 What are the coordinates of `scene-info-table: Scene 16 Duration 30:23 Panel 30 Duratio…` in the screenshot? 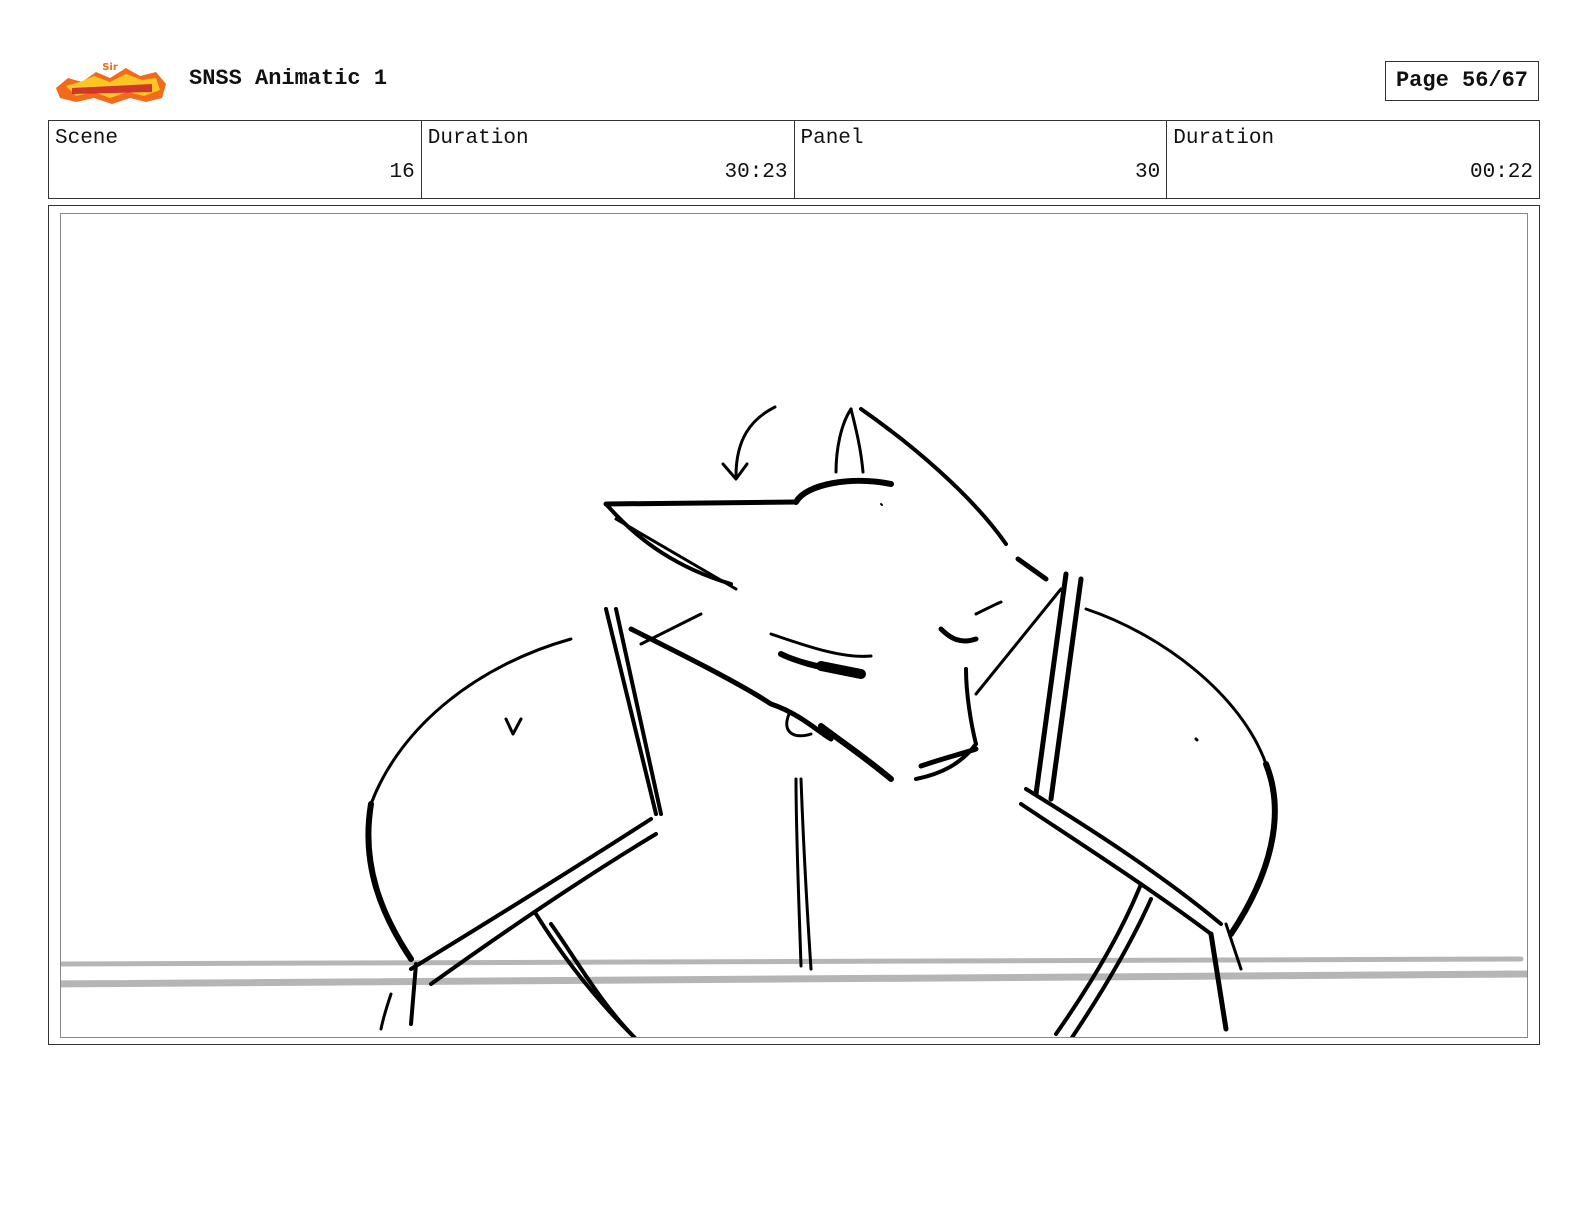 It's located at (794, 159).